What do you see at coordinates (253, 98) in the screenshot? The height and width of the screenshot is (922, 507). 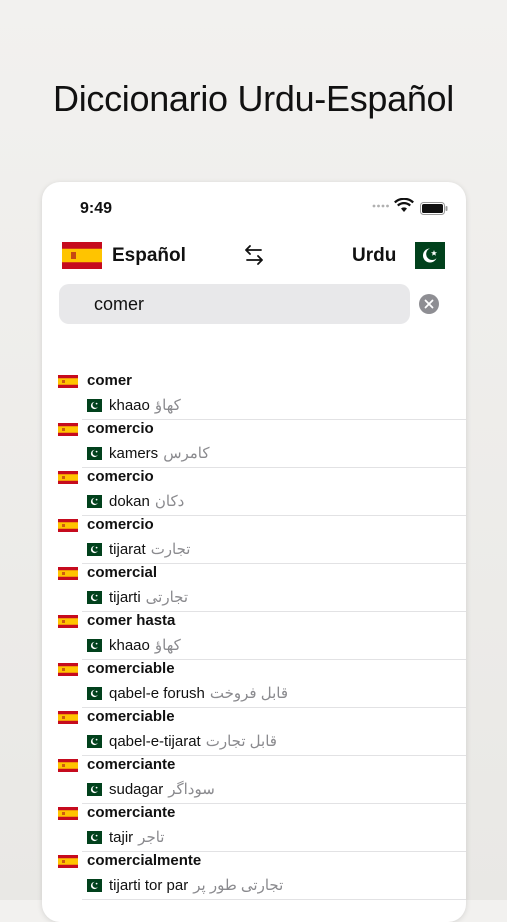 I see `app-headline: Diccionario Urdu-Español` at bounding box center [253, 98].